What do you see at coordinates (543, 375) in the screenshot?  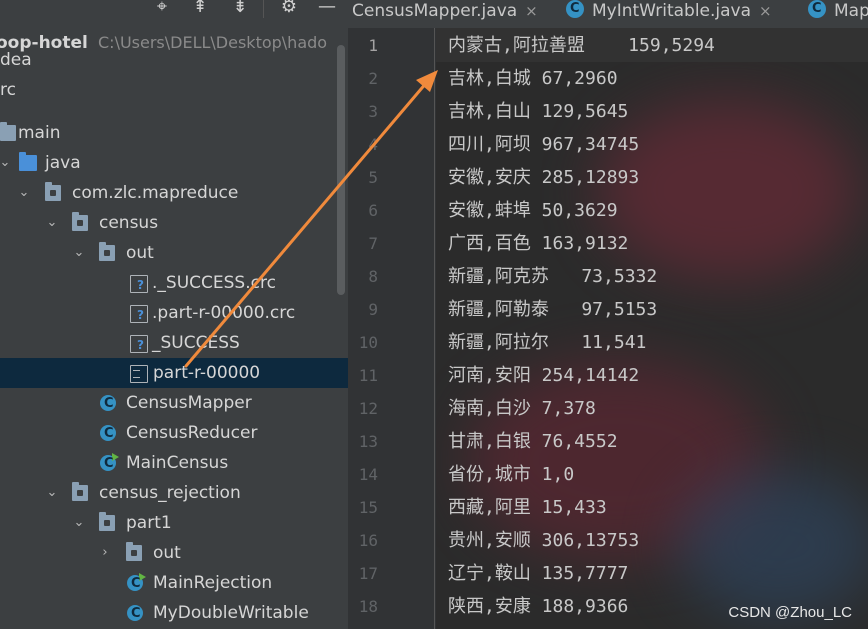 I see `code-line: 河南,安阳 254,14142` at bounding box center [543, 375].